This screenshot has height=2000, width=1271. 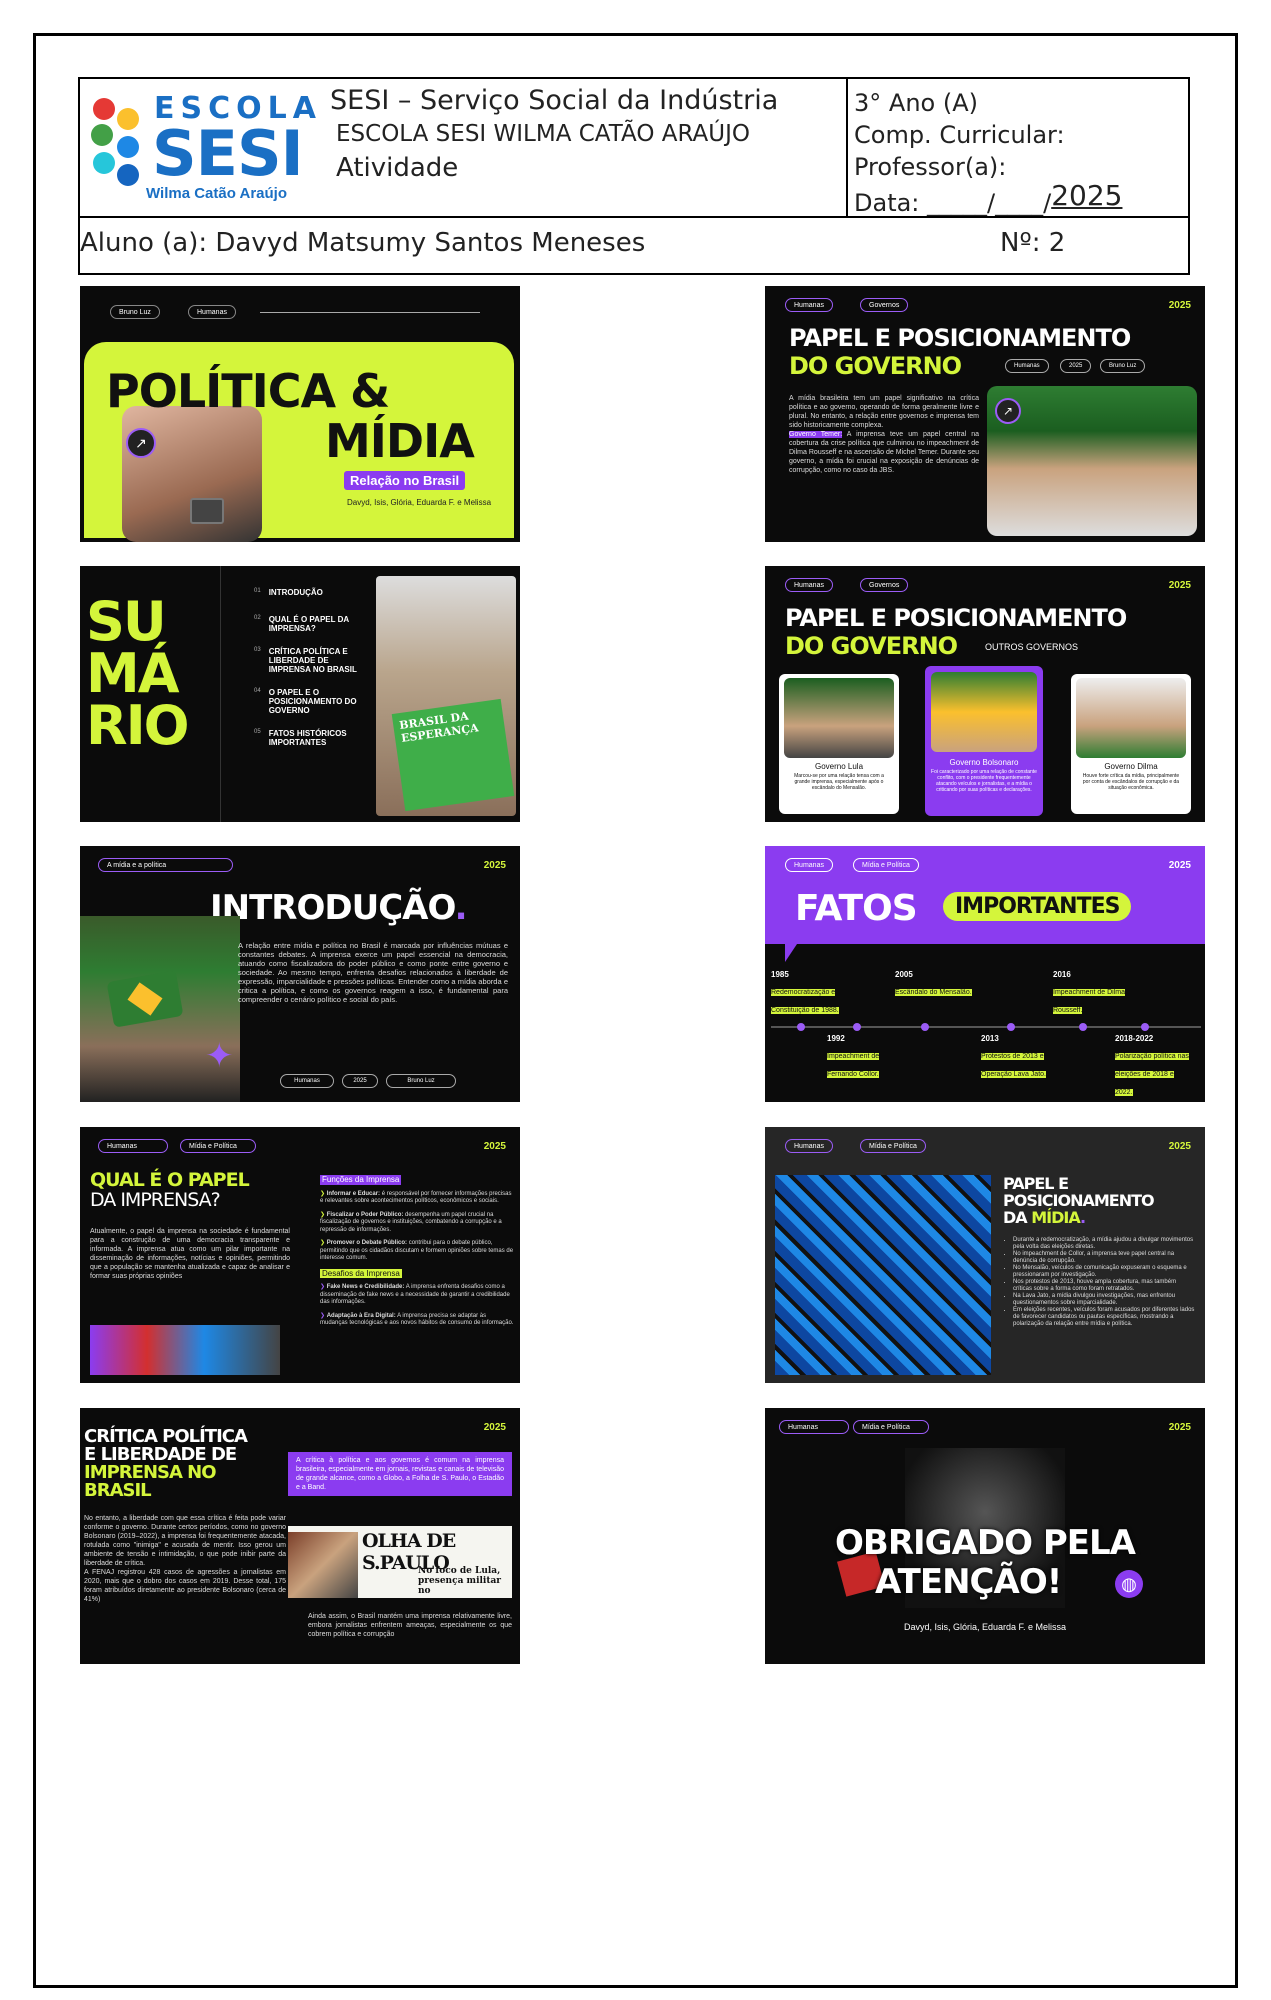 I want to click on banner-notch, so click(x=791, y=953).